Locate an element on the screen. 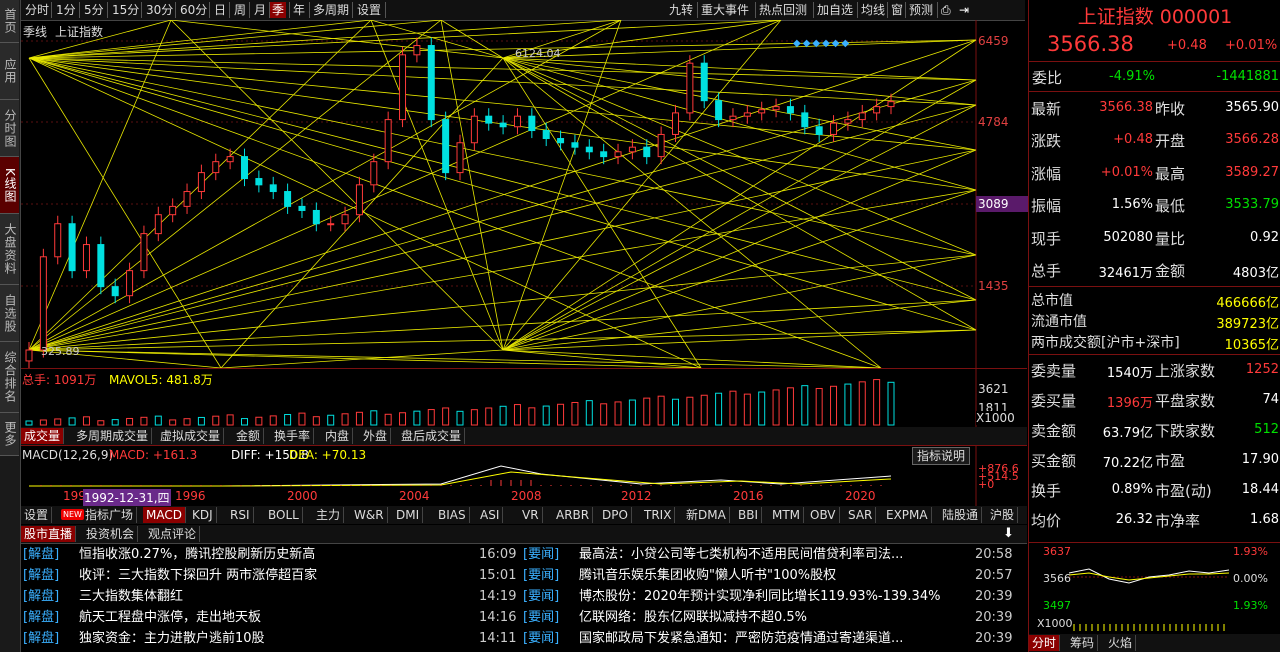 This screenshot has width=1280, height=652. tab-live: 股市直播 is located at coordinates (49, 534).